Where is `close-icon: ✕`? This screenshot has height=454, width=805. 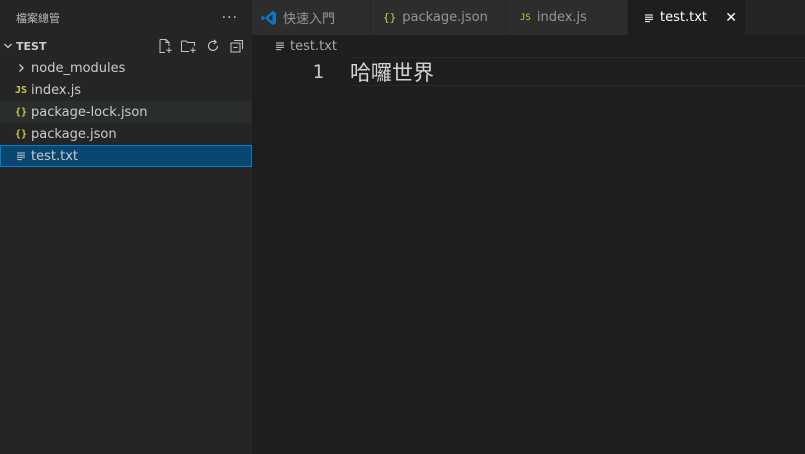 close-icon: ✕ is located at coordinates (731, 18).